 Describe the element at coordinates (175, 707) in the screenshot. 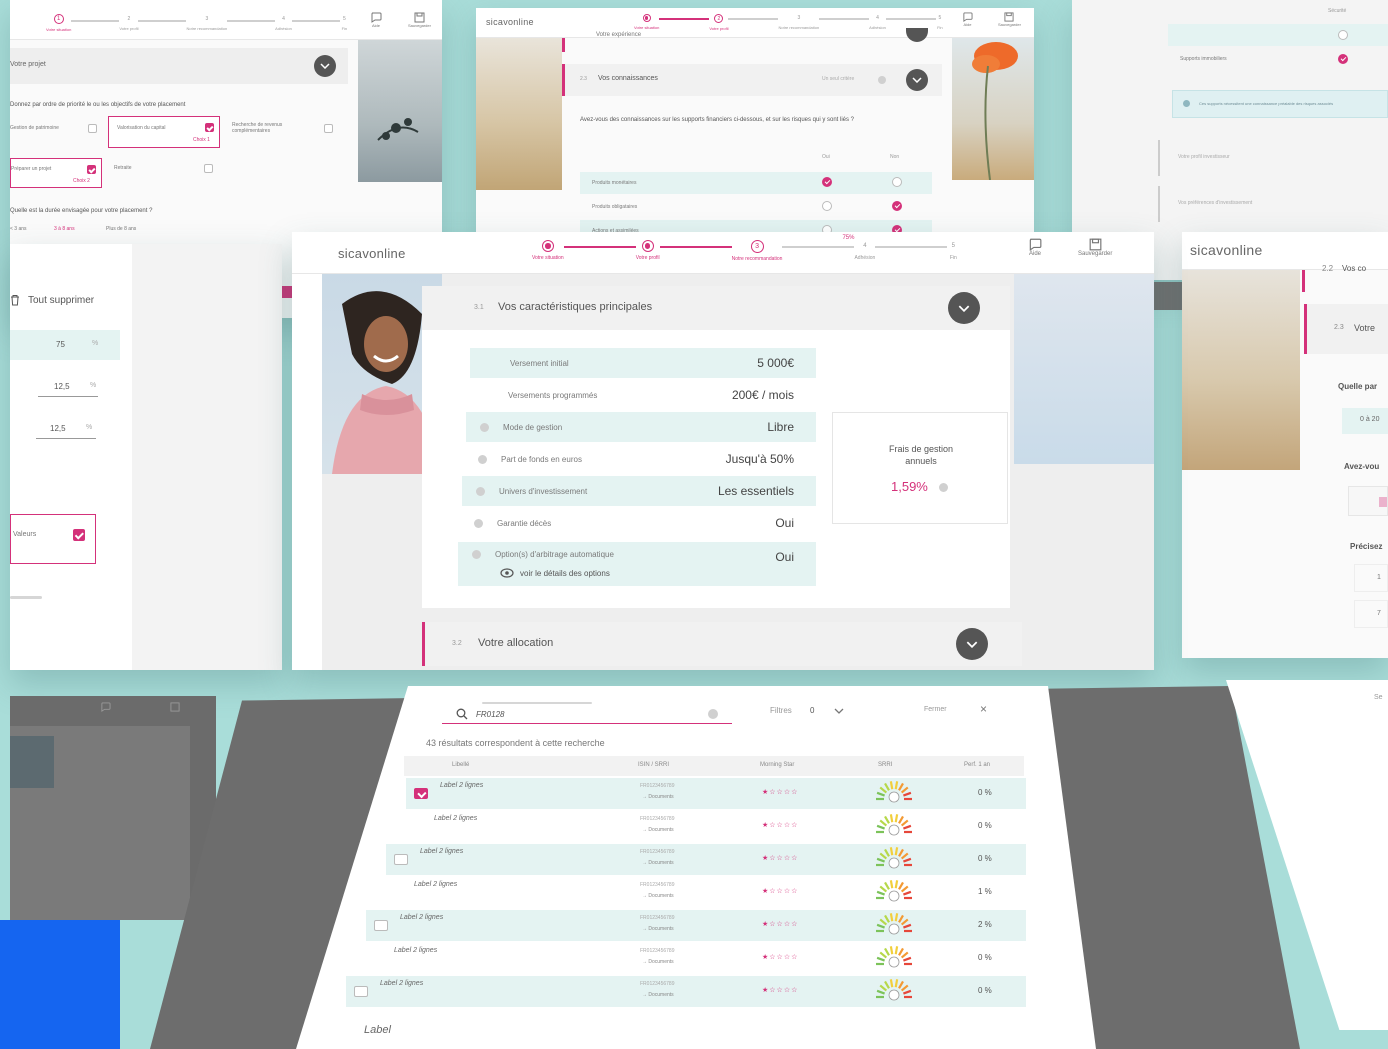

I see `save-button` at that location.